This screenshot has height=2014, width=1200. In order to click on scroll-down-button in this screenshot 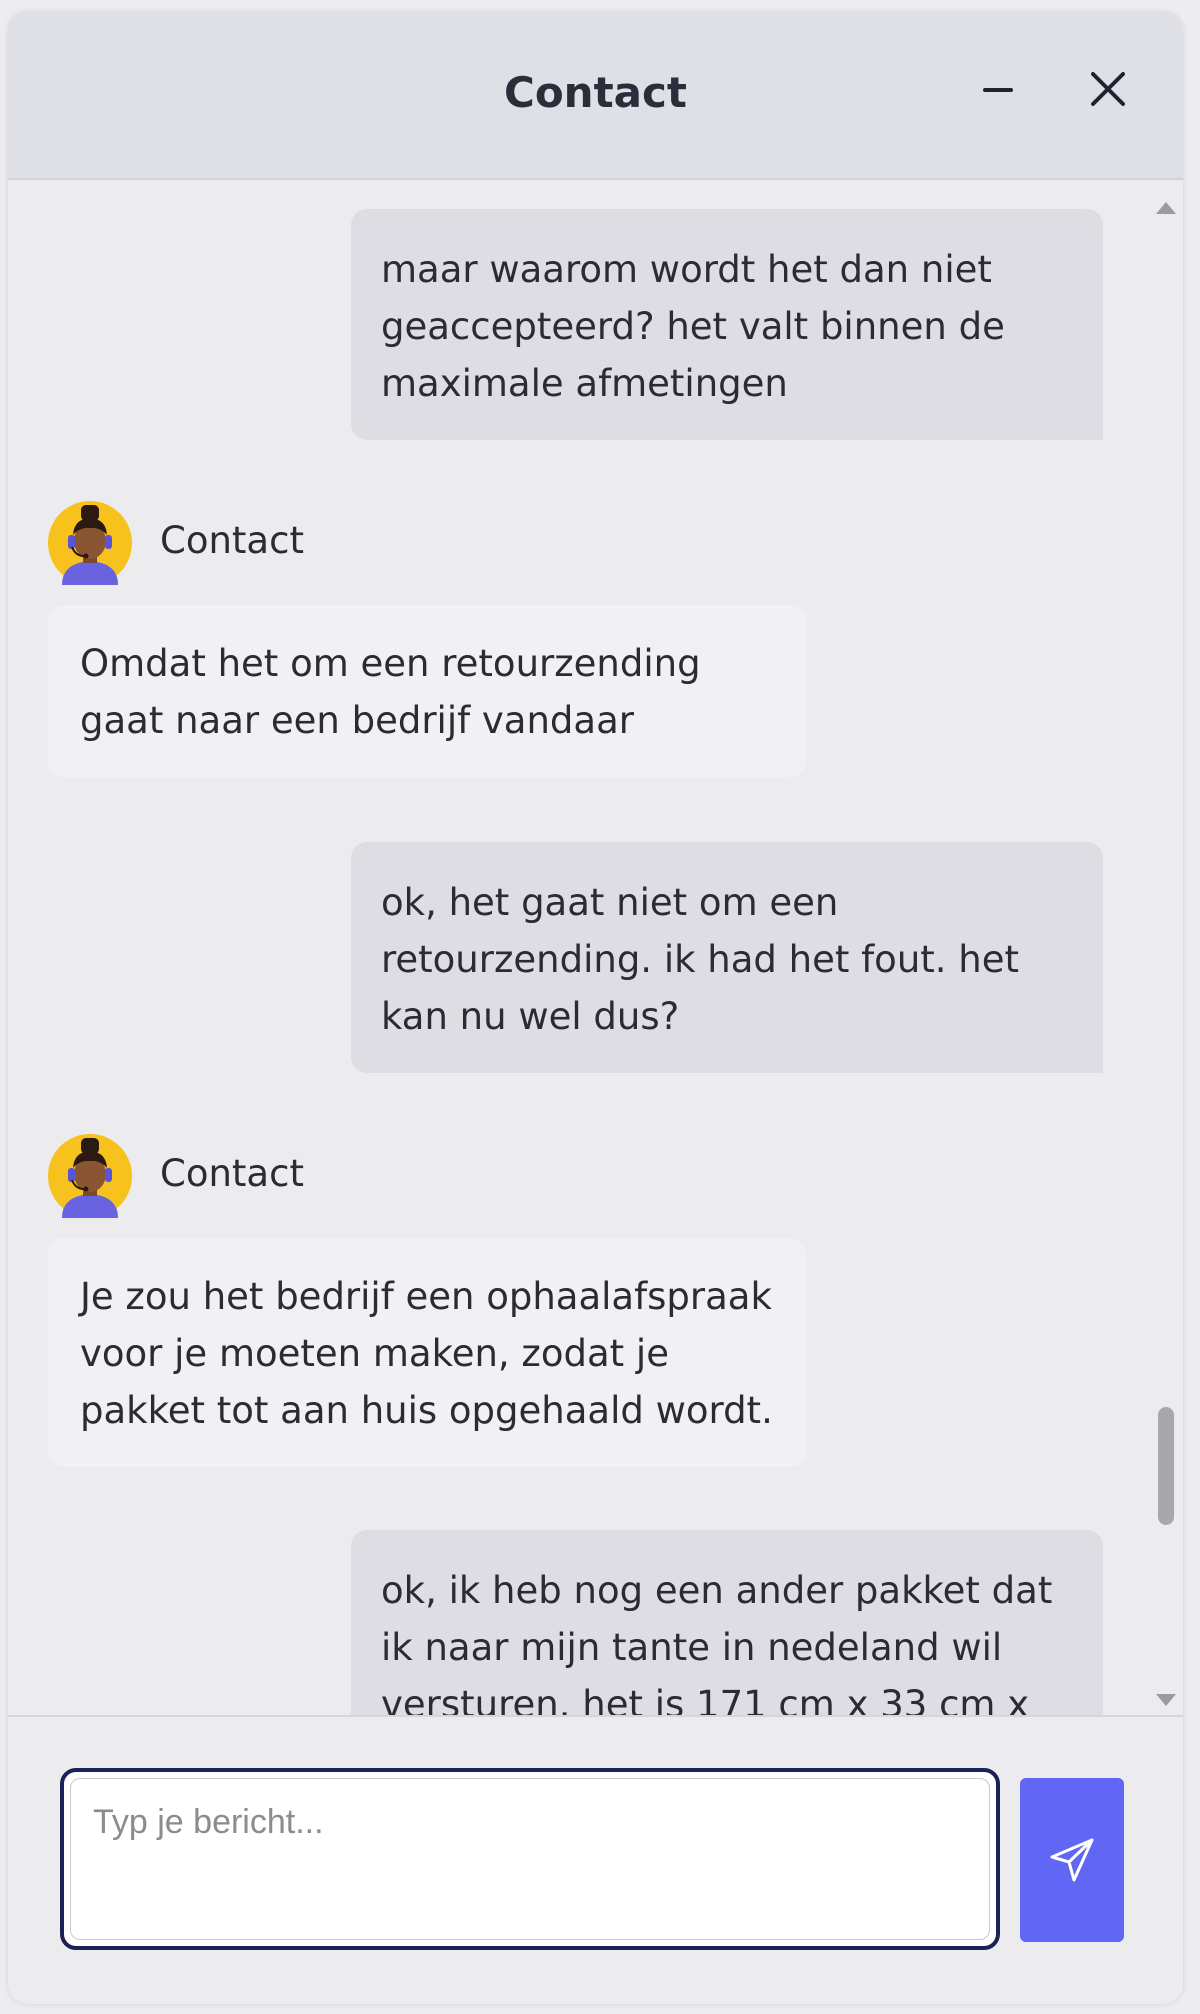, I will do `click(1166, 1700)`.